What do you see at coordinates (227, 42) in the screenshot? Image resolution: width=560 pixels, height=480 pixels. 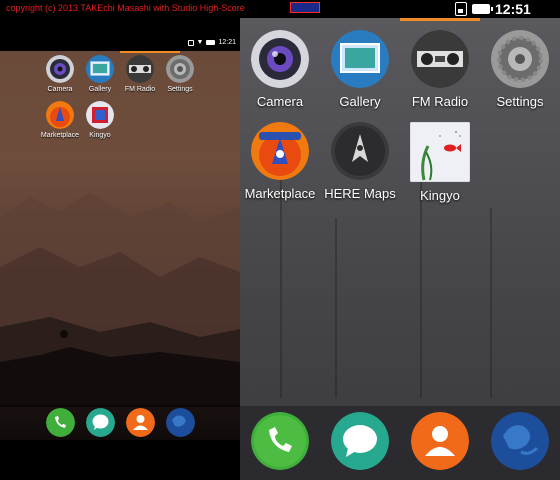 I see `status-time: 12:21` at bounding box center [227, 42].